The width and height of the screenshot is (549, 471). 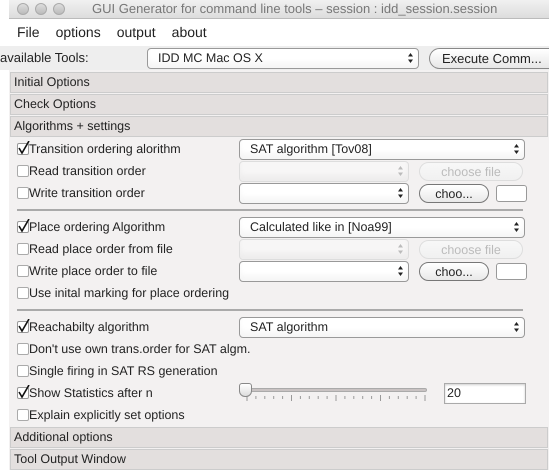 I want to click on checkbox-label: Explain explicitly set options, so click(x=107, y=415).